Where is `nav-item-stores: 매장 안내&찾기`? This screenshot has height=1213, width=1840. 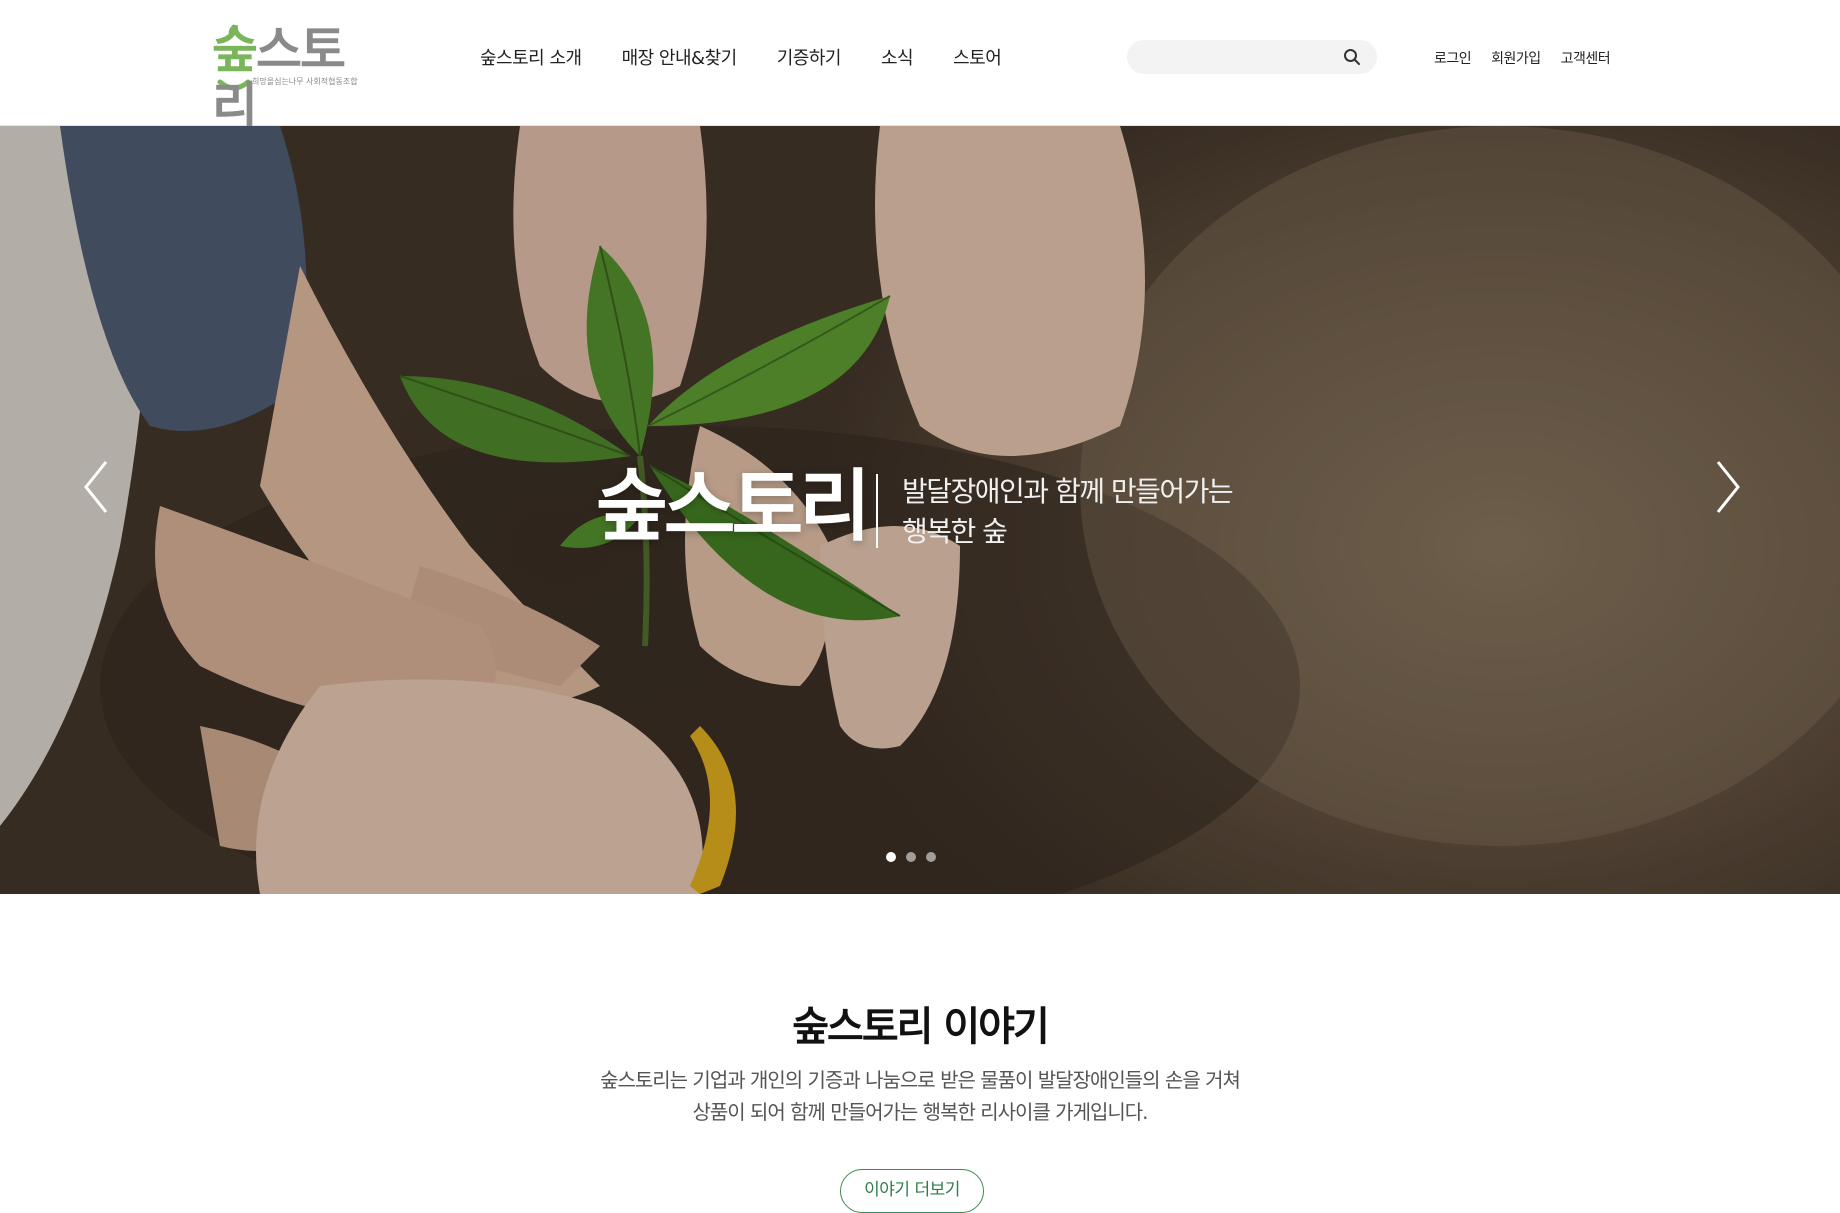 nav-item-stores: 매장 안내&찾기 is located at coordinates (680, 57).